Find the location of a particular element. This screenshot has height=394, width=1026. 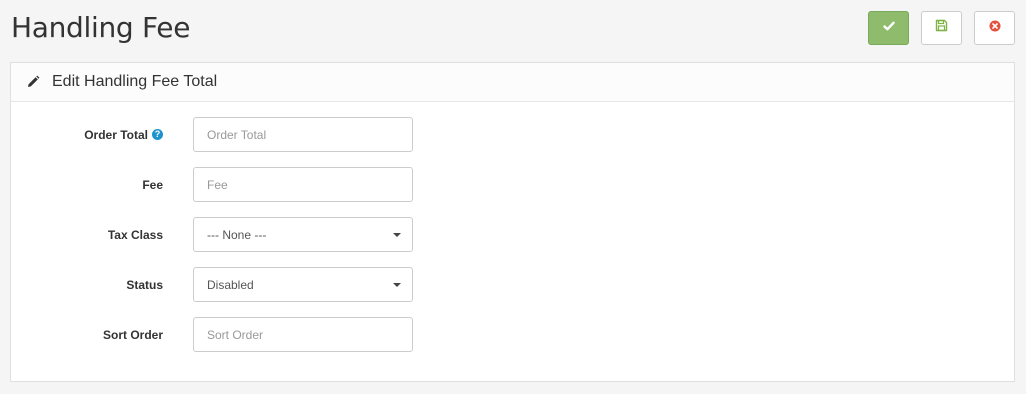

save-button is located at coordinates (888, 28).